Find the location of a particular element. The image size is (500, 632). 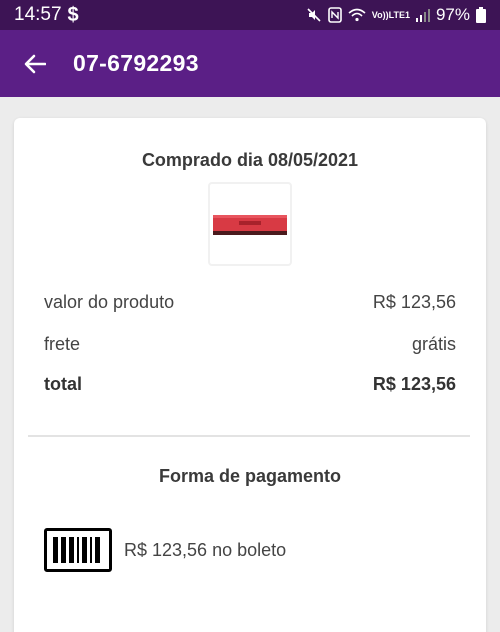

status-bar: 14:57 $ Vo)) LTE1 97% is located at coordinates (250, 15).